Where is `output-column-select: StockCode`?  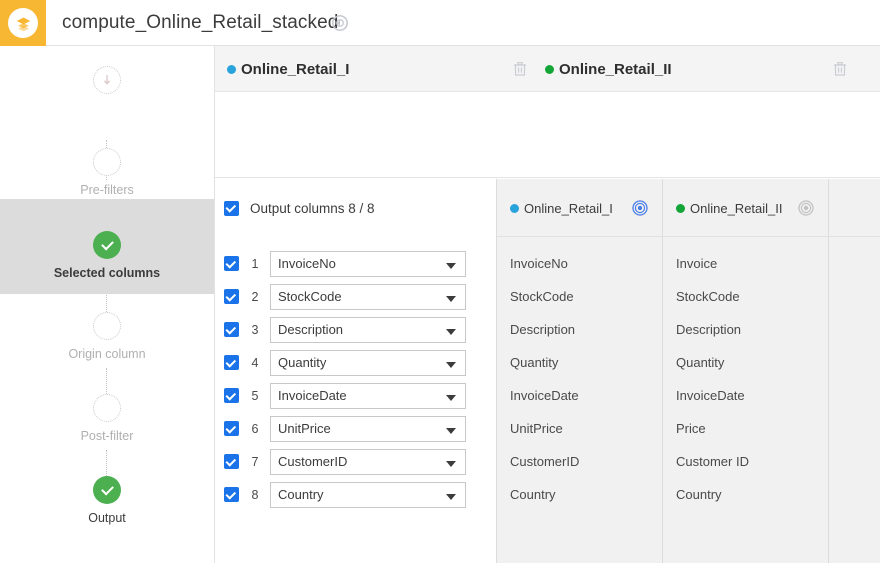 output-column-select: StockCode is located at coordinates (368, 296).